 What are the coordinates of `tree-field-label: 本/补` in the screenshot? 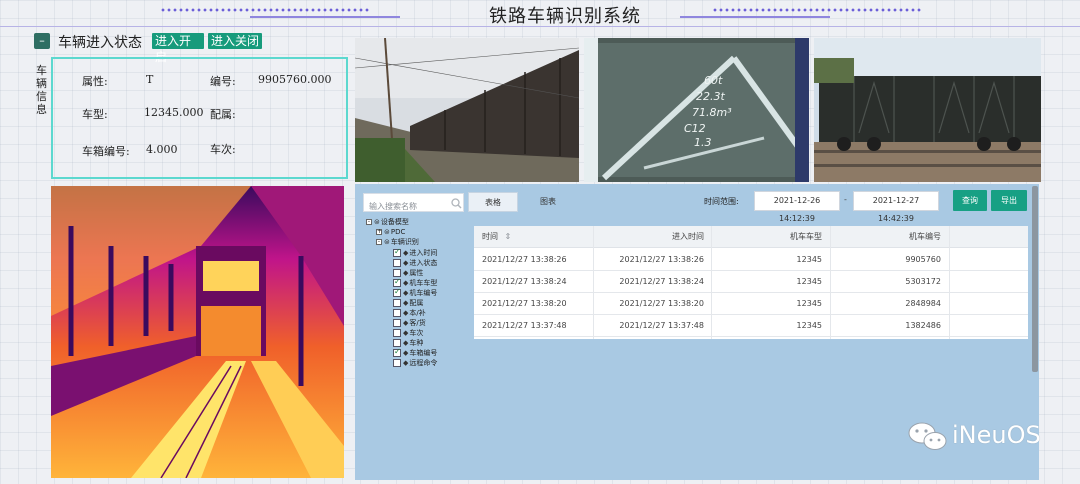 It's located at (417, 313).